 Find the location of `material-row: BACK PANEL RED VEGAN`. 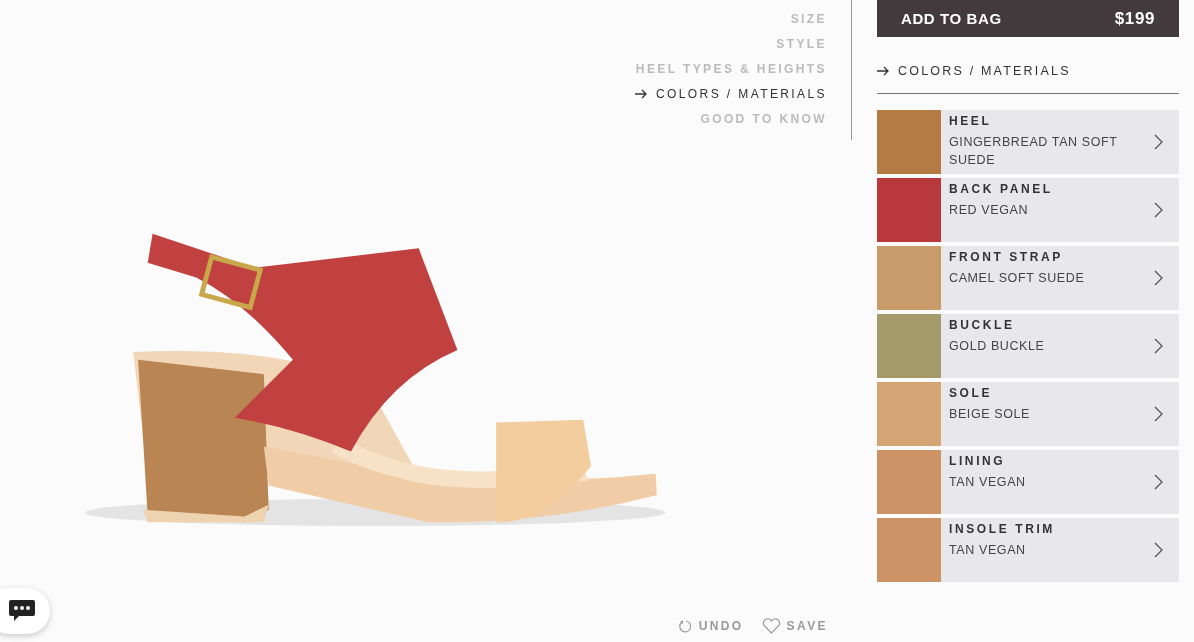

material-row: BACK PANEL RED VEGAN is located at coordinates (1028, 210).